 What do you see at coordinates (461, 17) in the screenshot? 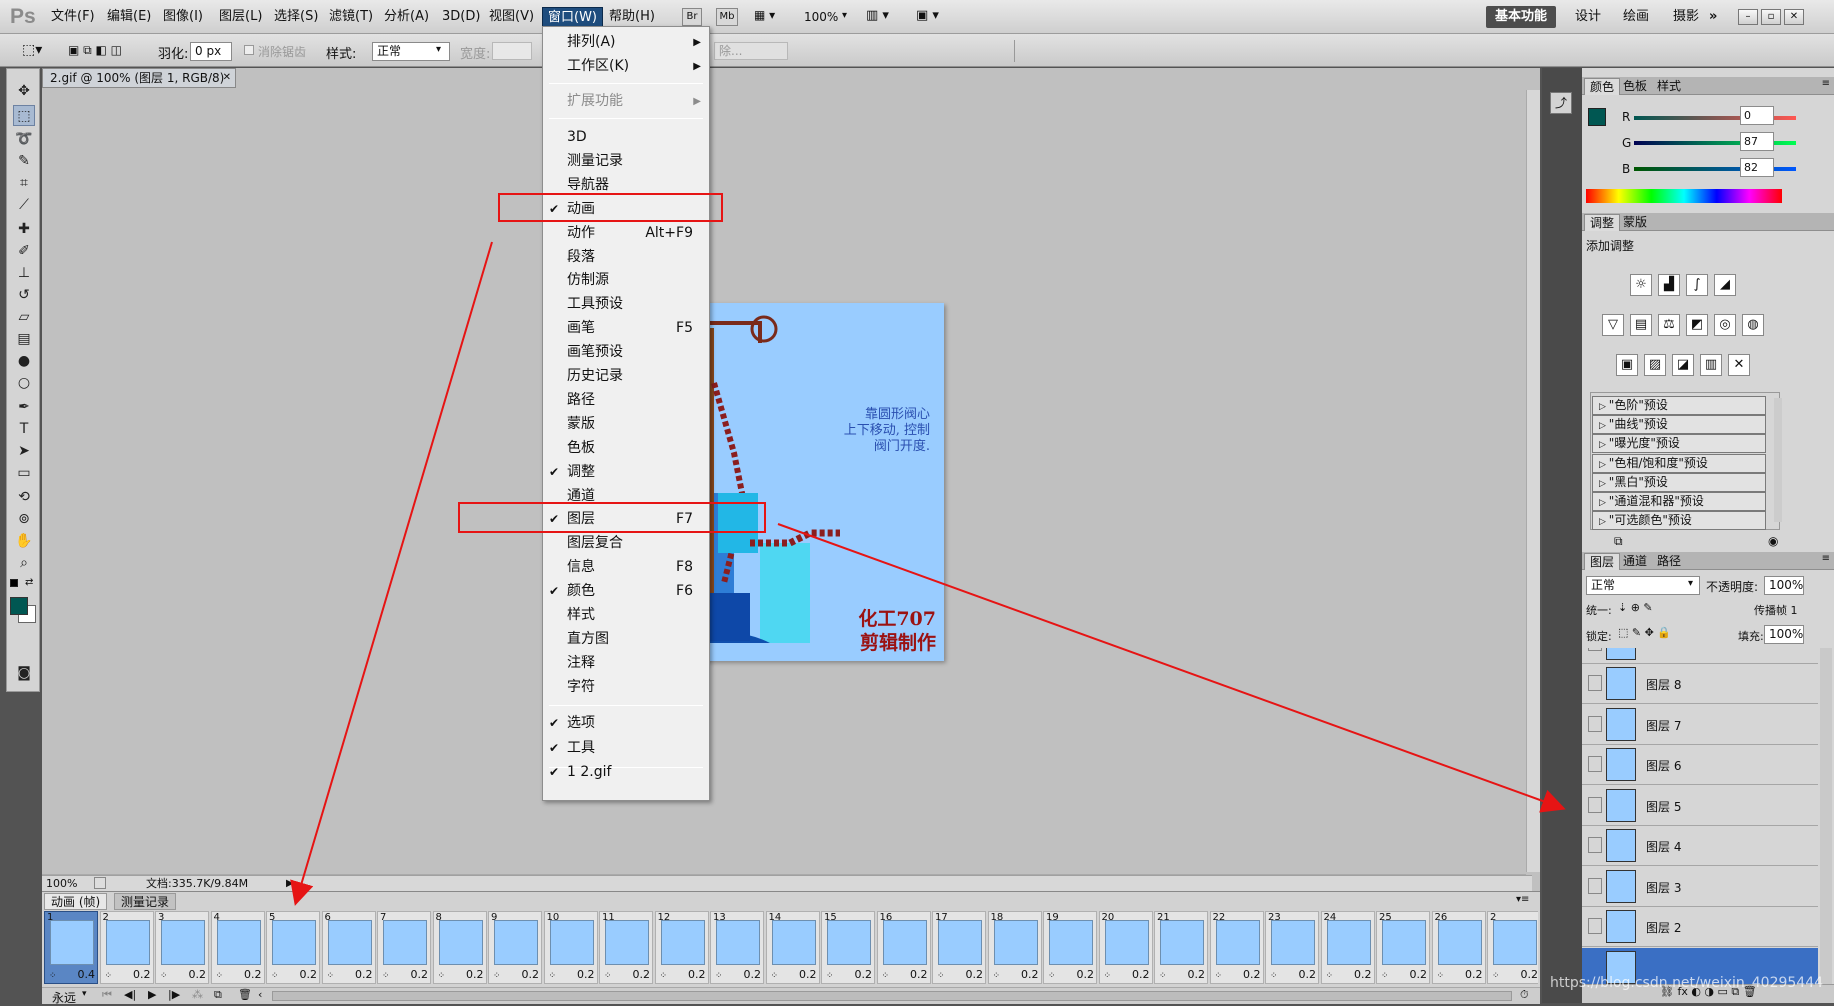
I see `menu-3d: 3D(D)` at bounding box center [461, 17].